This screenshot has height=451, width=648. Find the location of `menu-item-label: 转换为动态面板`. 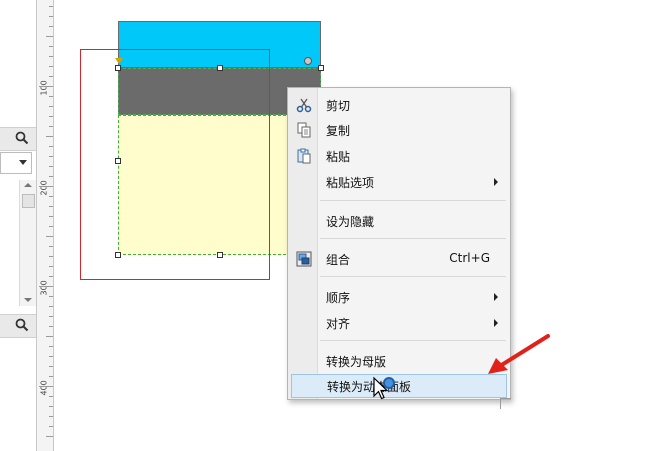

menu-item-label: 转换为动态面板 is located at coordinates (369, 387).